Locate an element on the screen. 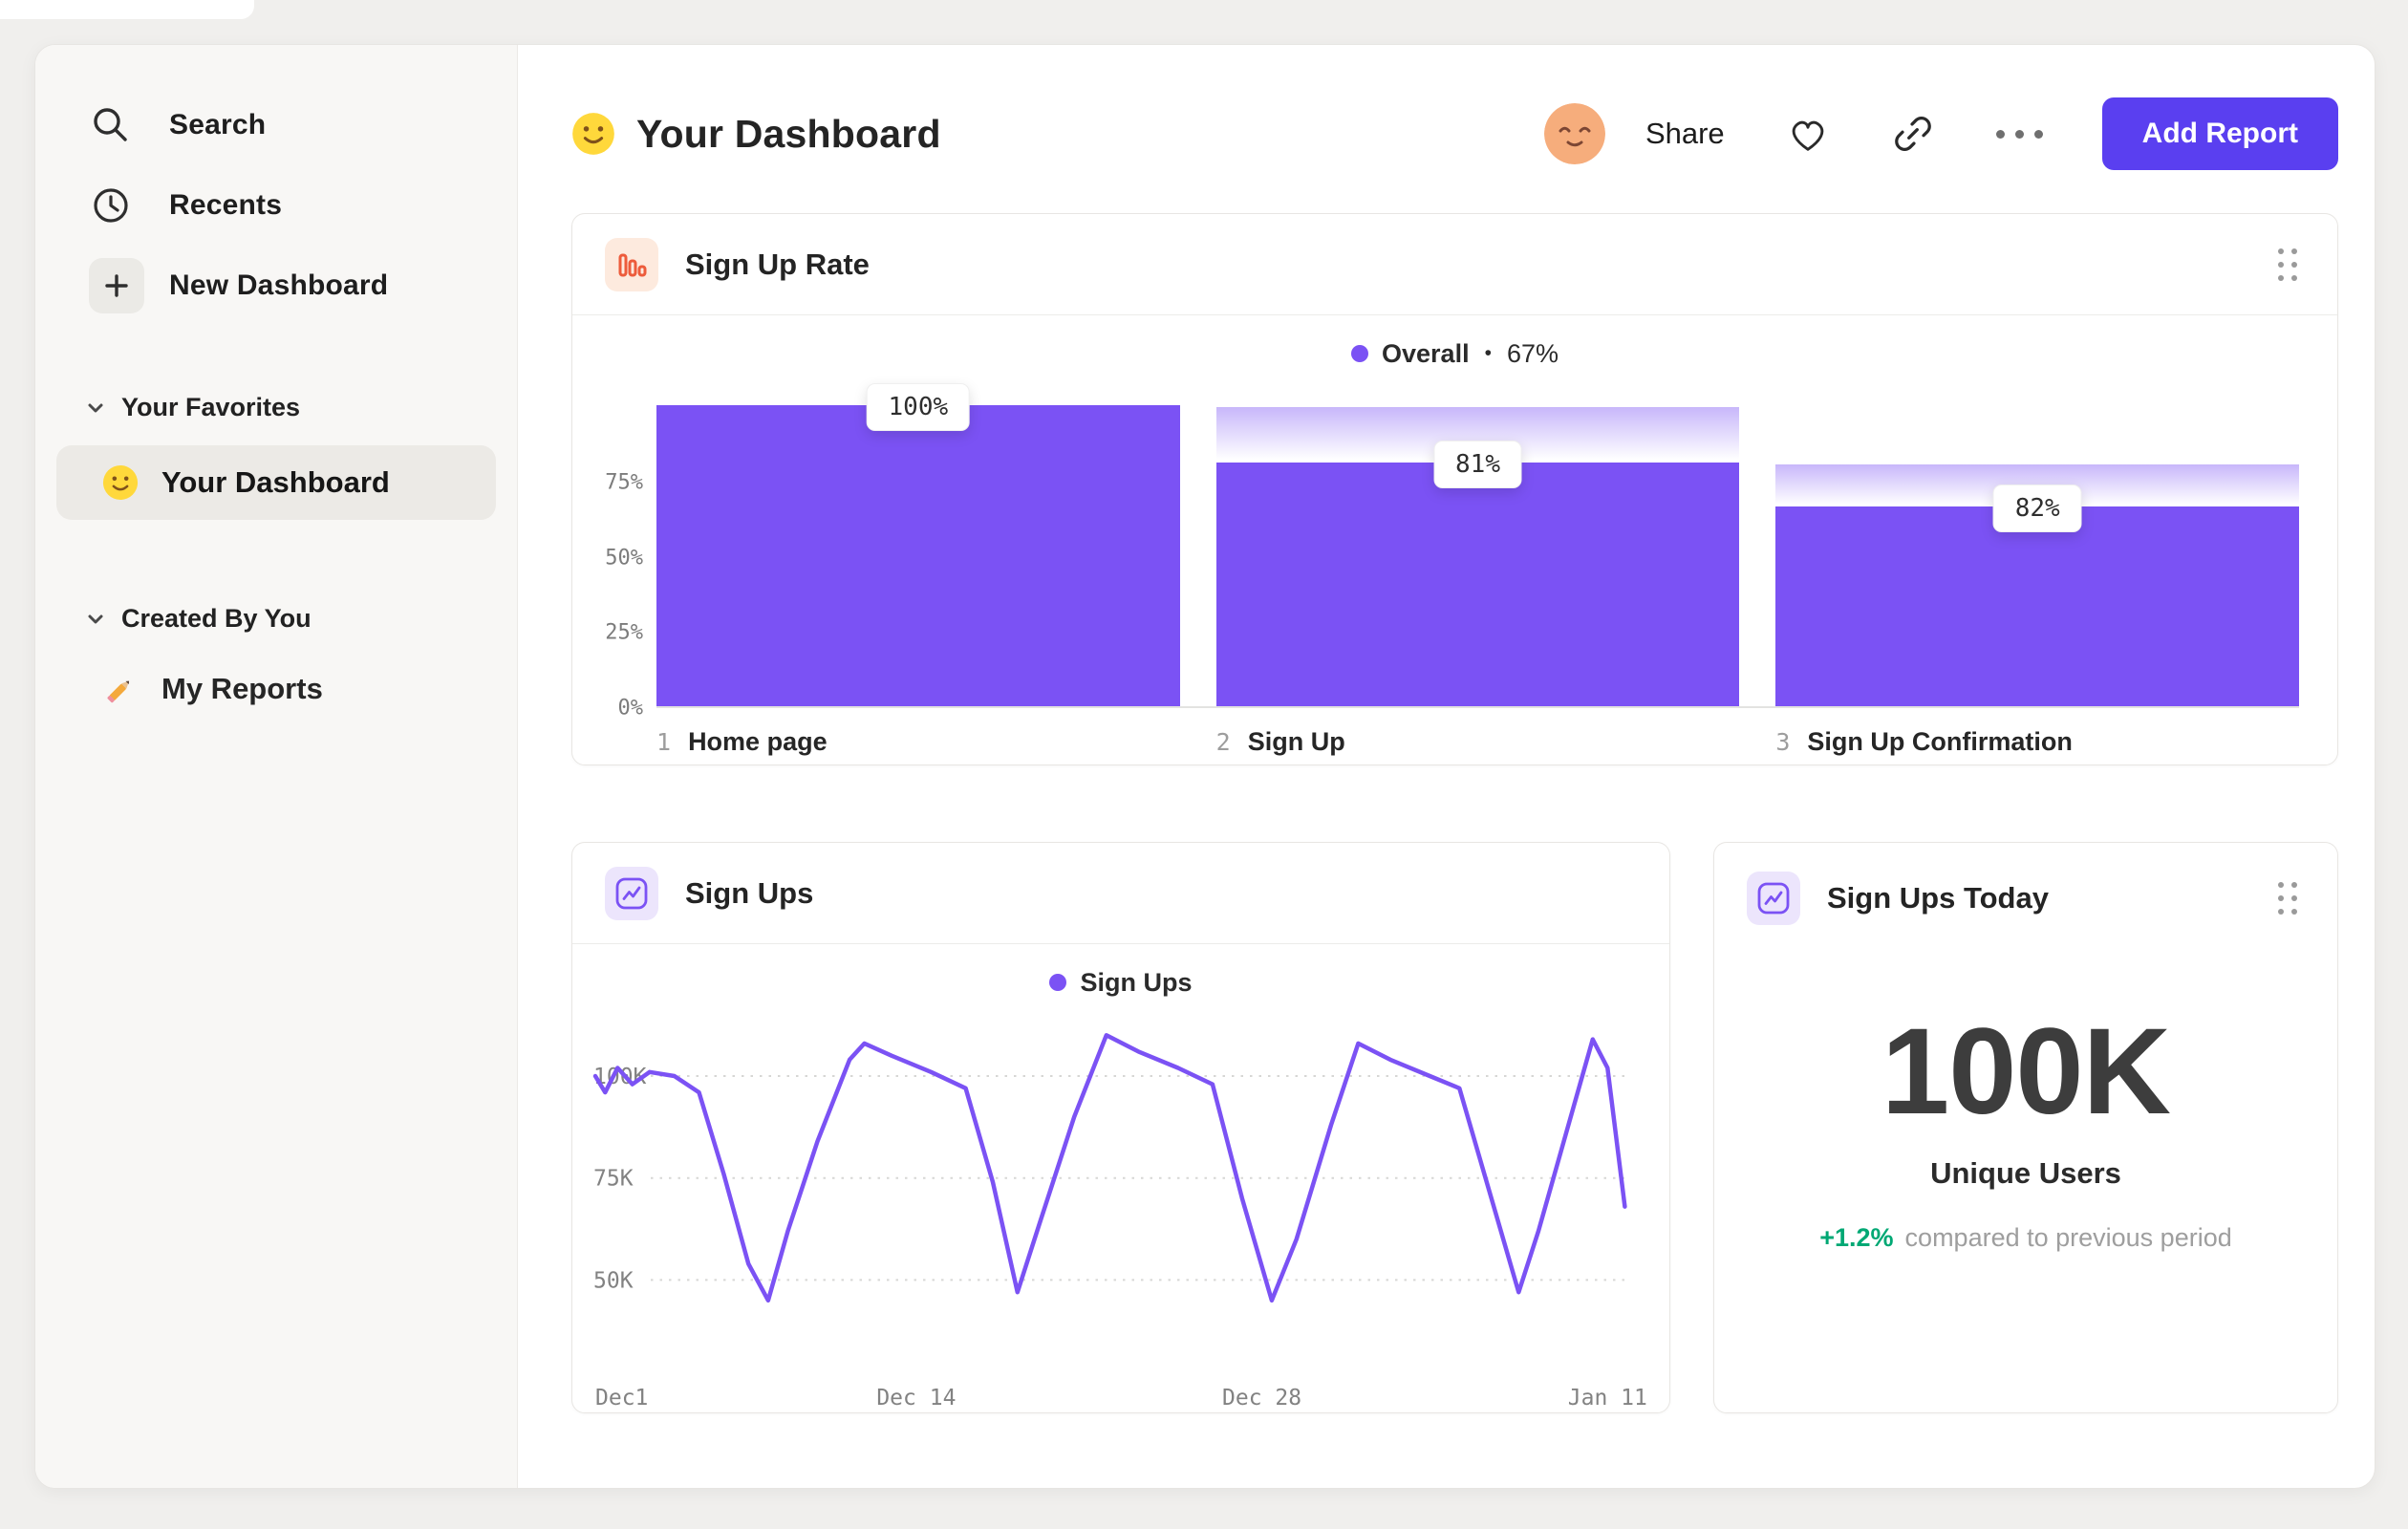  favorite-heart-icon is located at coordinates (1808, 134).